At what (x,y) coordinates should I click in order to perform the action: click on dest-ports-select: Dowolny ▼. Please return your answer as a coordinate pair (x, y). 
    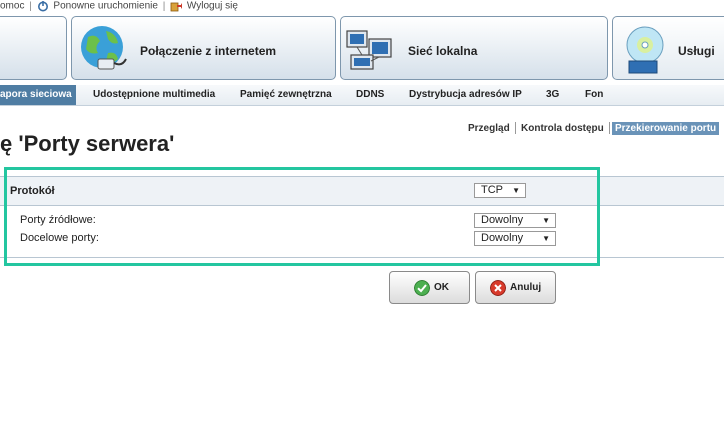
    Looking at the image, I should click on (515, 238).